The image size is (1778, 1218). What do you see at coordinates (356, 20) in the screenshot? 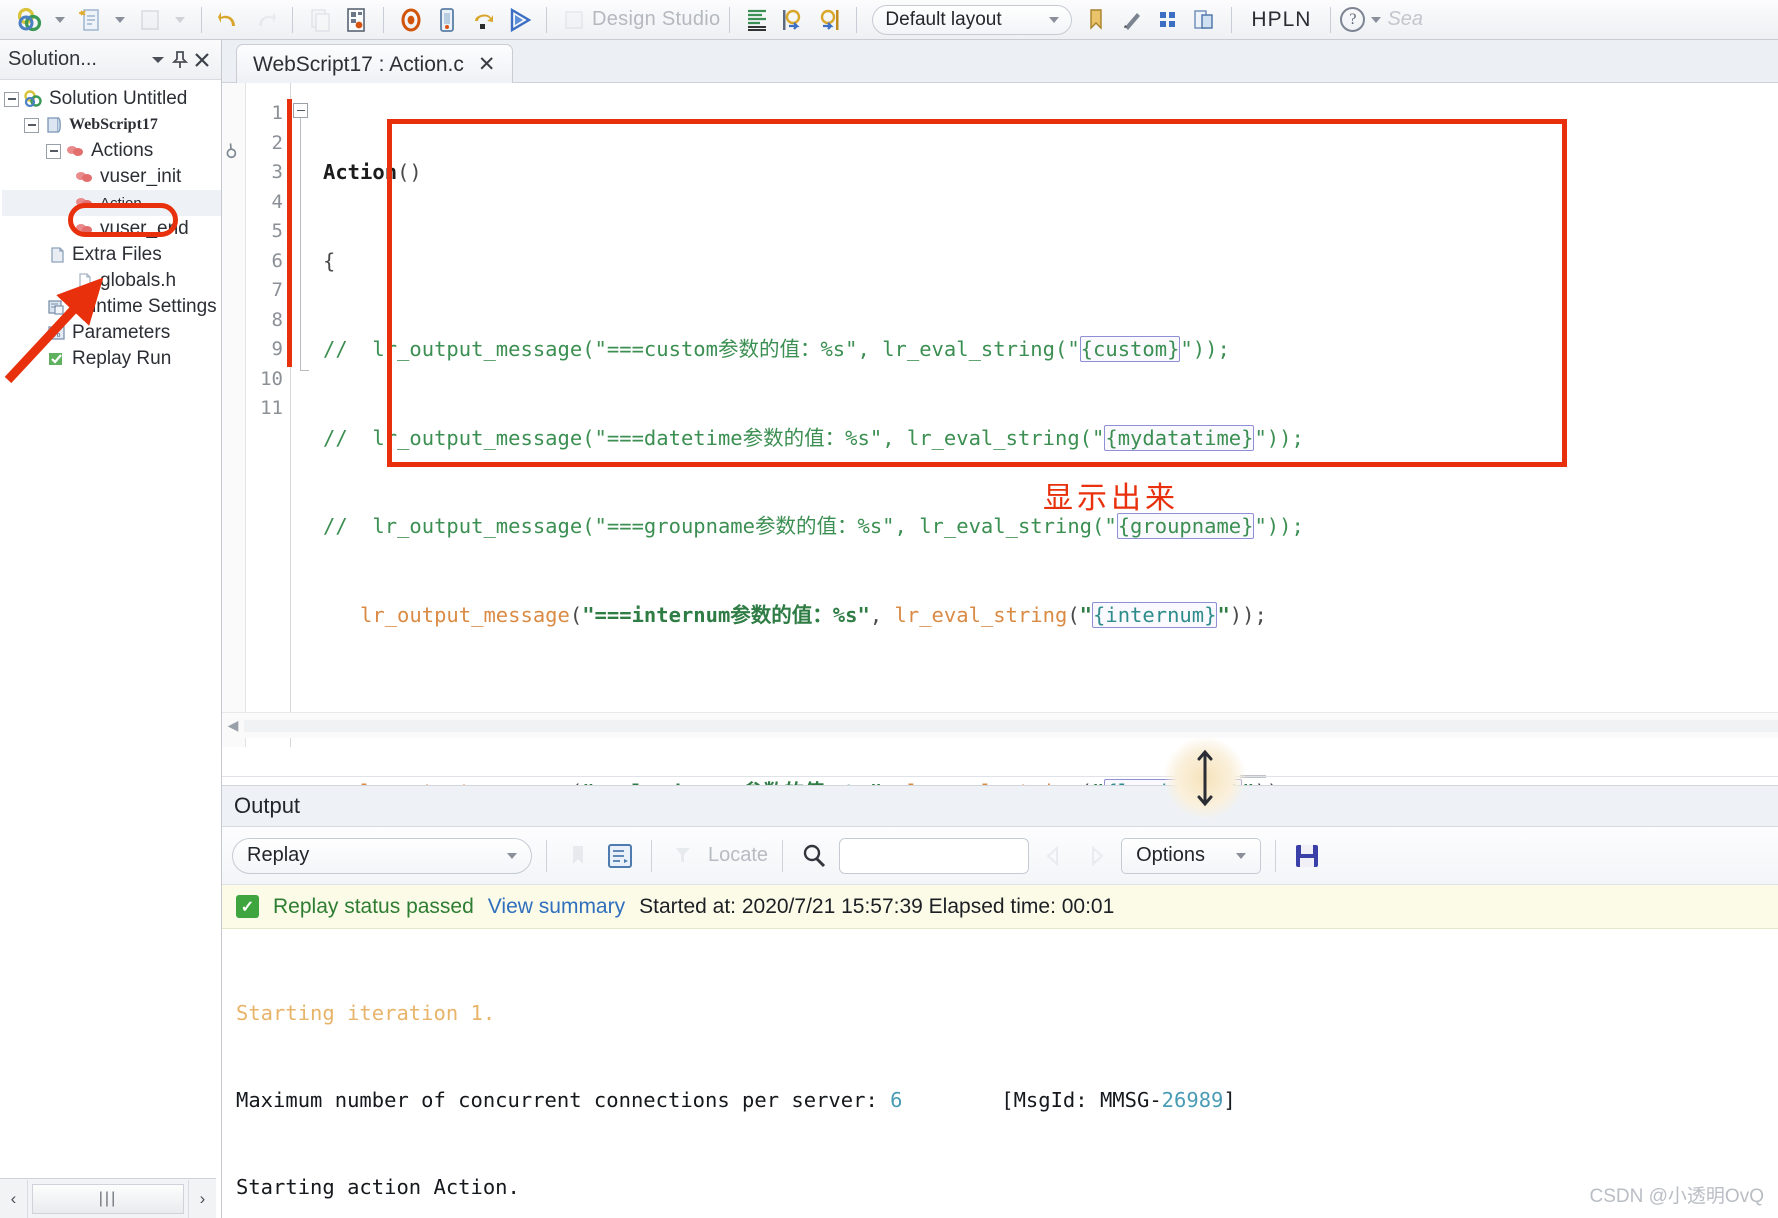
I see `snapshot-button` at bounding box center [356, 20].